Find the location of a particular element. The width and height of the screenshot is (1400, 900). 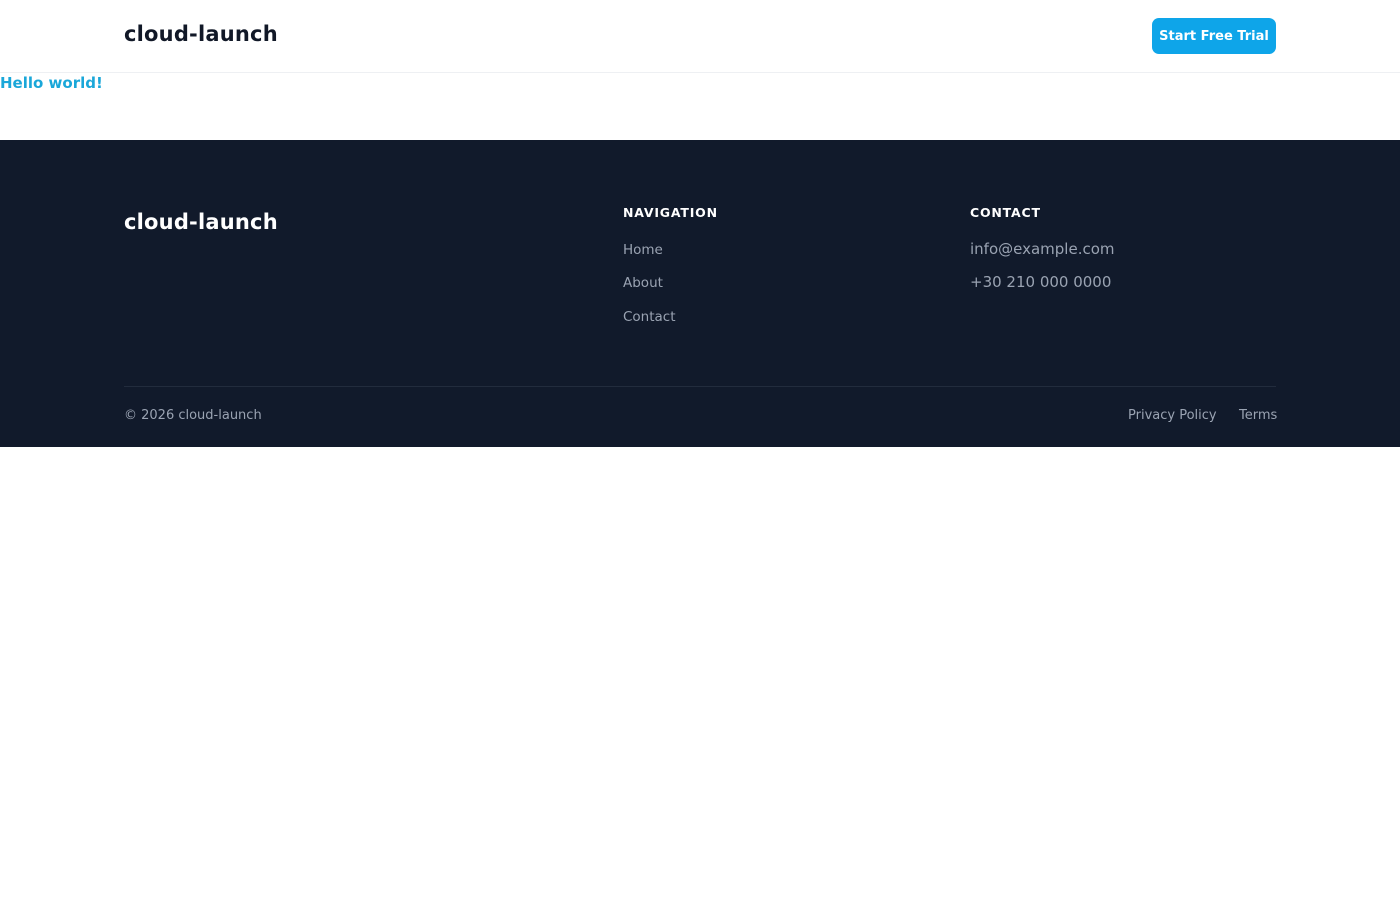

site-header: cloud-launch Start Free Trial is located at coordinates (700, 36).